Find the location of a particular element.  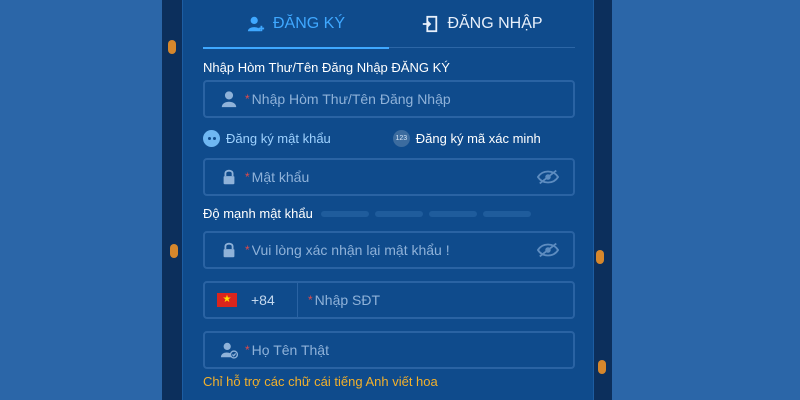

password-input is located at coordinates (412, 177).